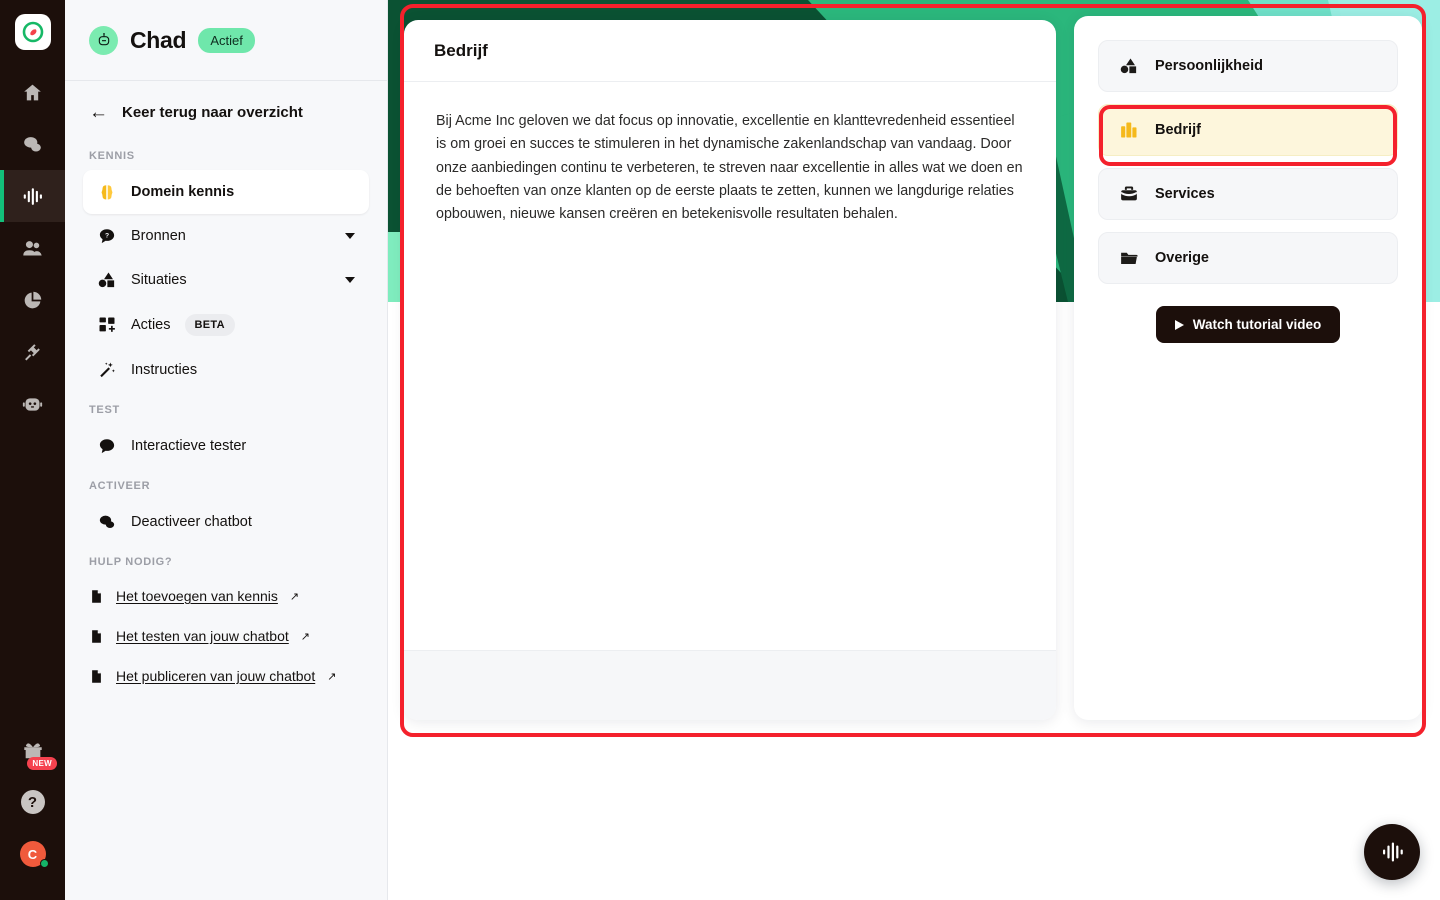 The width and height of the screenshot is (1440, 900). Describe the element at coordinates (32, 352) in the screenshot. I see `rail-item-integrations` at that location.